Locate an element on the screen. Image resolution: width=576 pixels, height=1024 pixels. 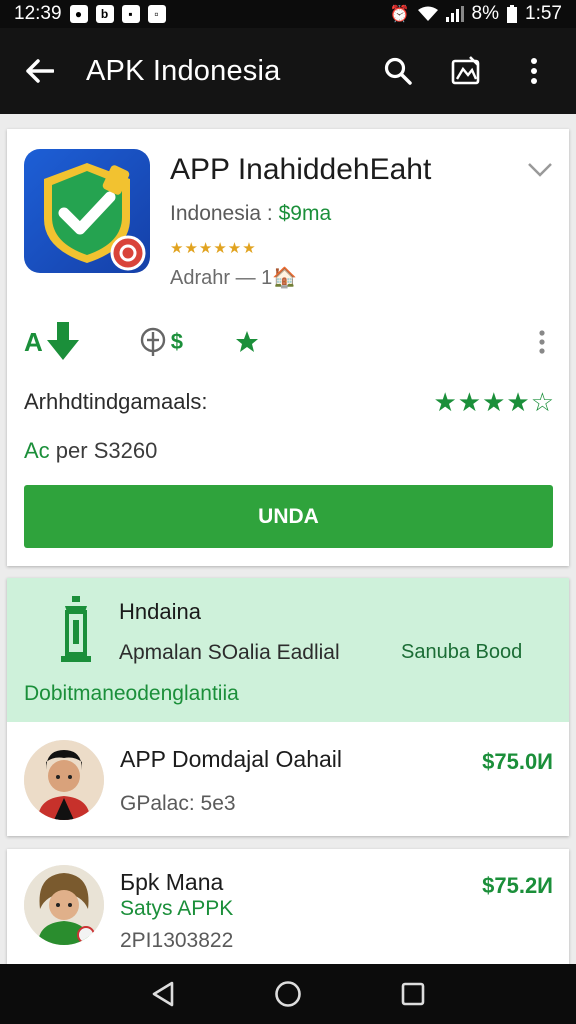
notification-image-icon: ▫ is located at coordinates (156, 14).